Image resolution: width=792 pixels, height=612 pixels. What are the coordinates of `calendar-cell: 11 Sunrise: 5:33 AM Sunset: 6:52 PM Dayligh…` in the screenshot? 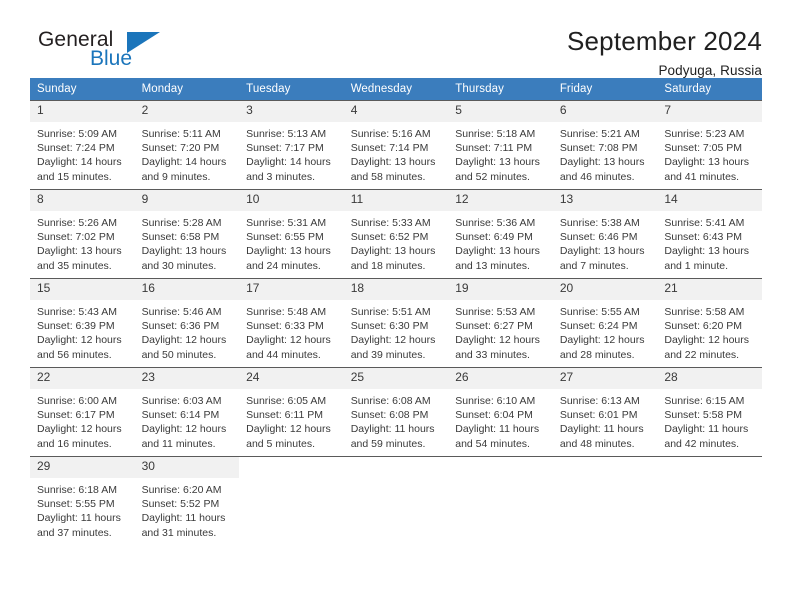 It's located at (396, 234).